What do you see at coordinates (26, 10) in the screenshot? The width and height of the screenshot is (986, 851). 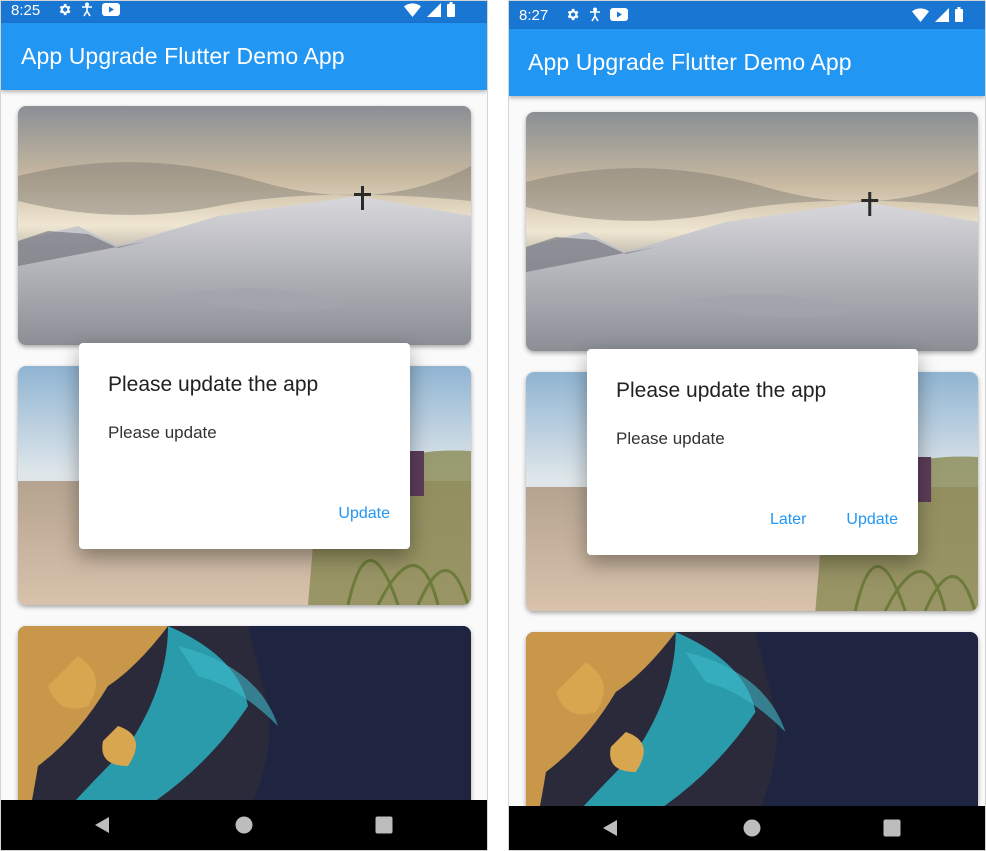 I see `status-time: 8:25` at bounding box center [26, 10].